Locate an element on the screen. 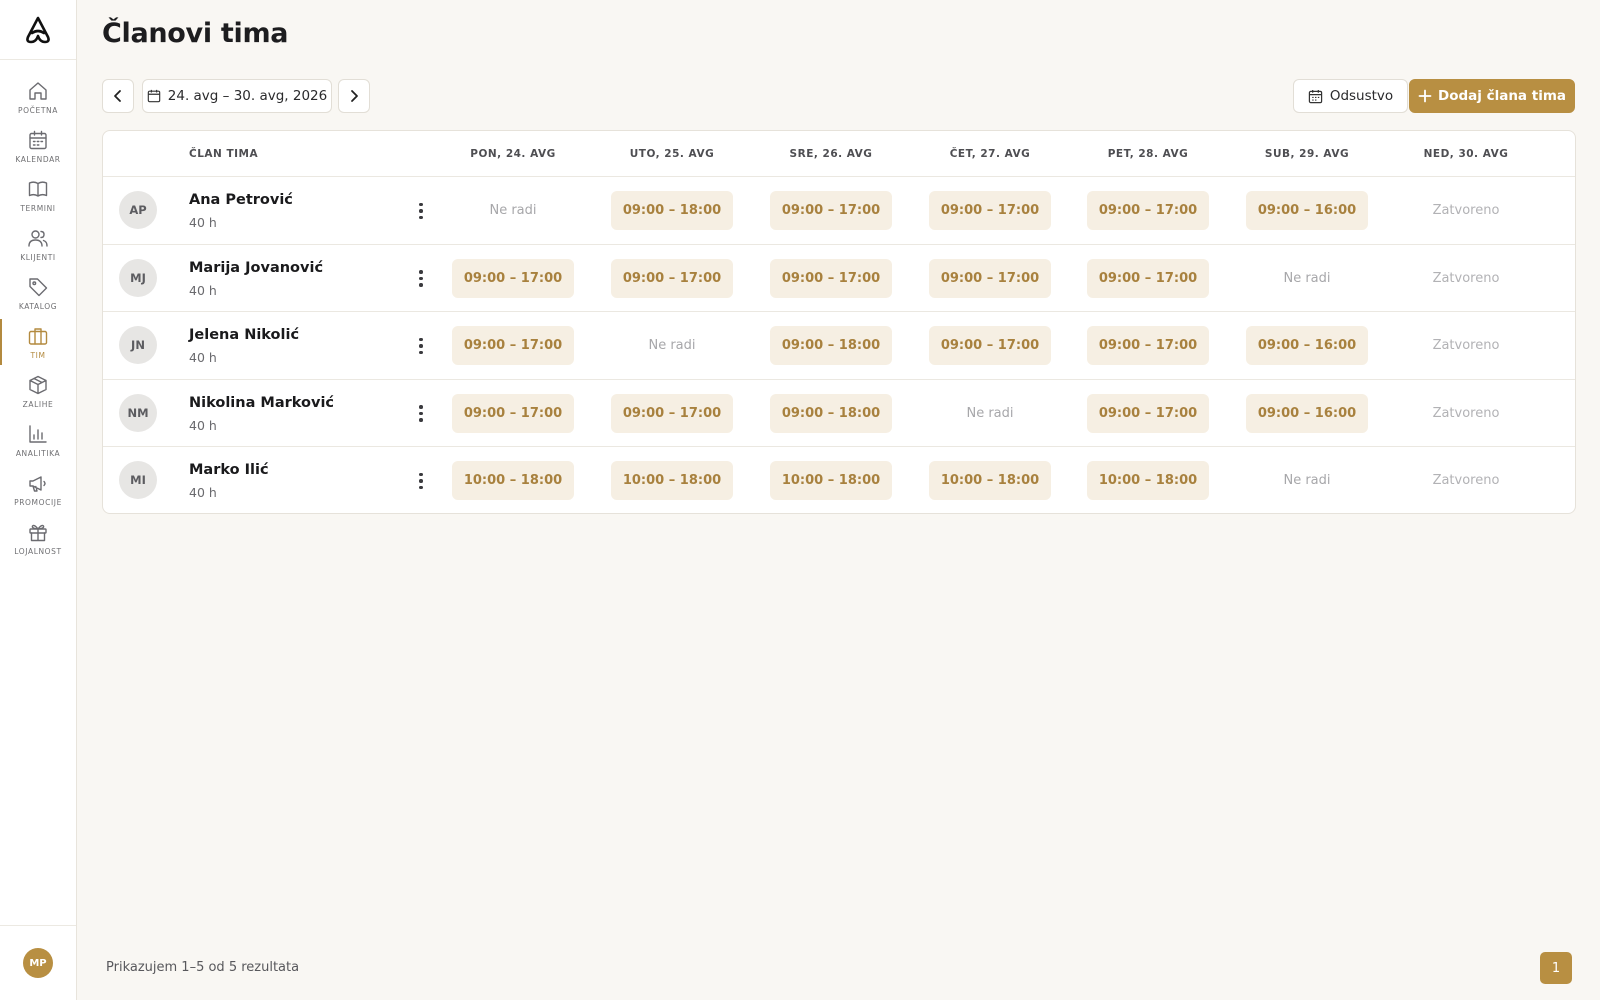 Image resolution: width=1600 pixels, height=1000 pixels. sidebar-item-lojalnost: LOJALNOST is located at coordinates (38, 538).